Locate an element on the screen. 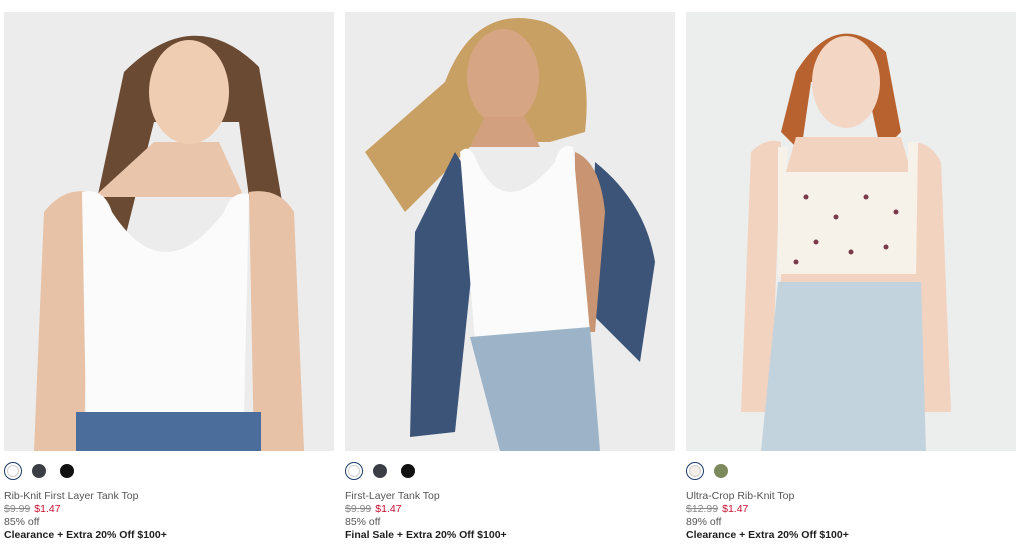 This screenshot has width=1024, height=546. olive-swatch is located at coordinates (721, 471).